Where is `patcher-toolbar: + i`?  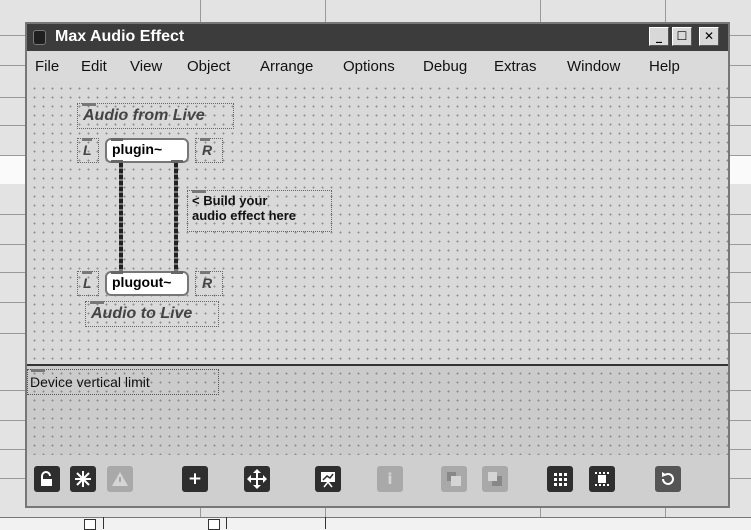 patcher-toolbar: + i is located at coordinates (377, 480).